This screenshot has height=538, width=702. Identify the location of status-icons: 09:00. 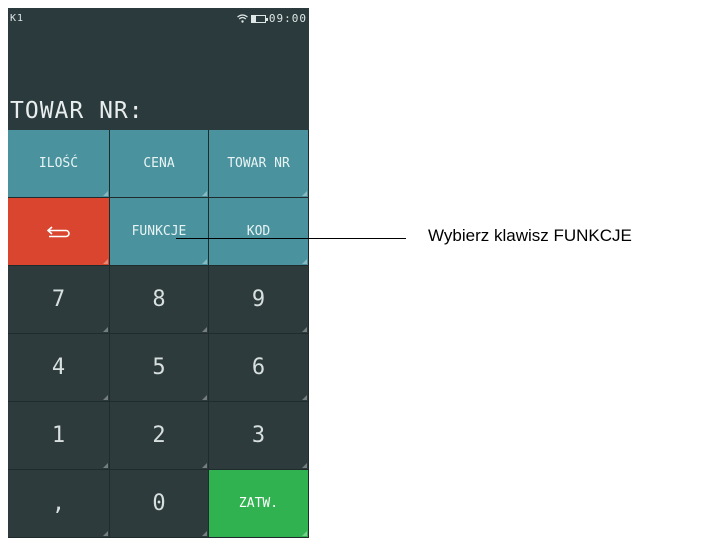
(272, 18).